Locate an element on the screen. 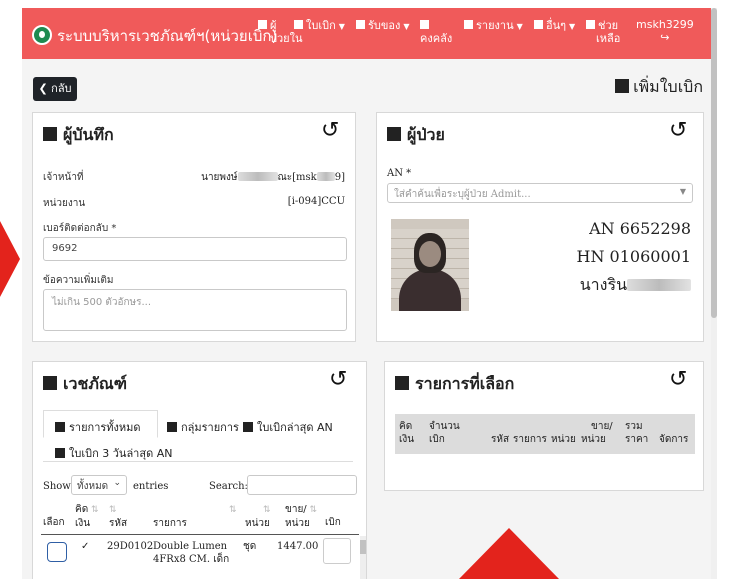 The width and height of the screenshot is (731, 579). sel-col-total: รวม ราคา is located at coordinates (637, 433).